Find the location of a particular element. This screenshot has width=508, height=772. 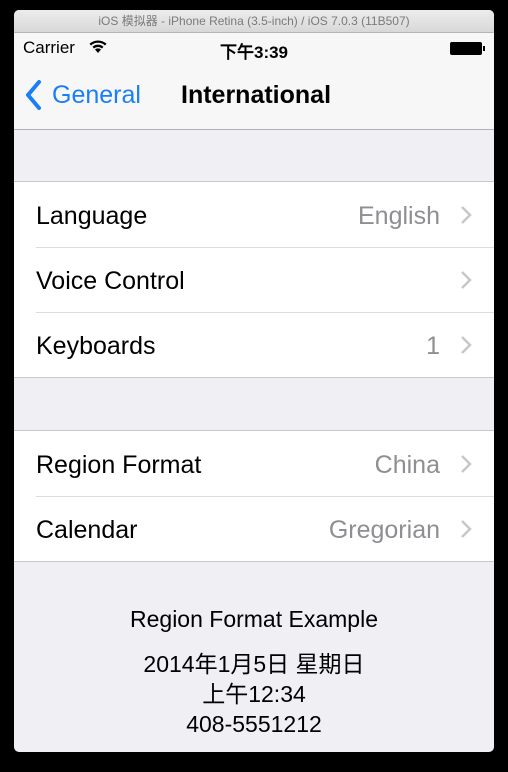

page-title: International is located at coordinates (256, 95).